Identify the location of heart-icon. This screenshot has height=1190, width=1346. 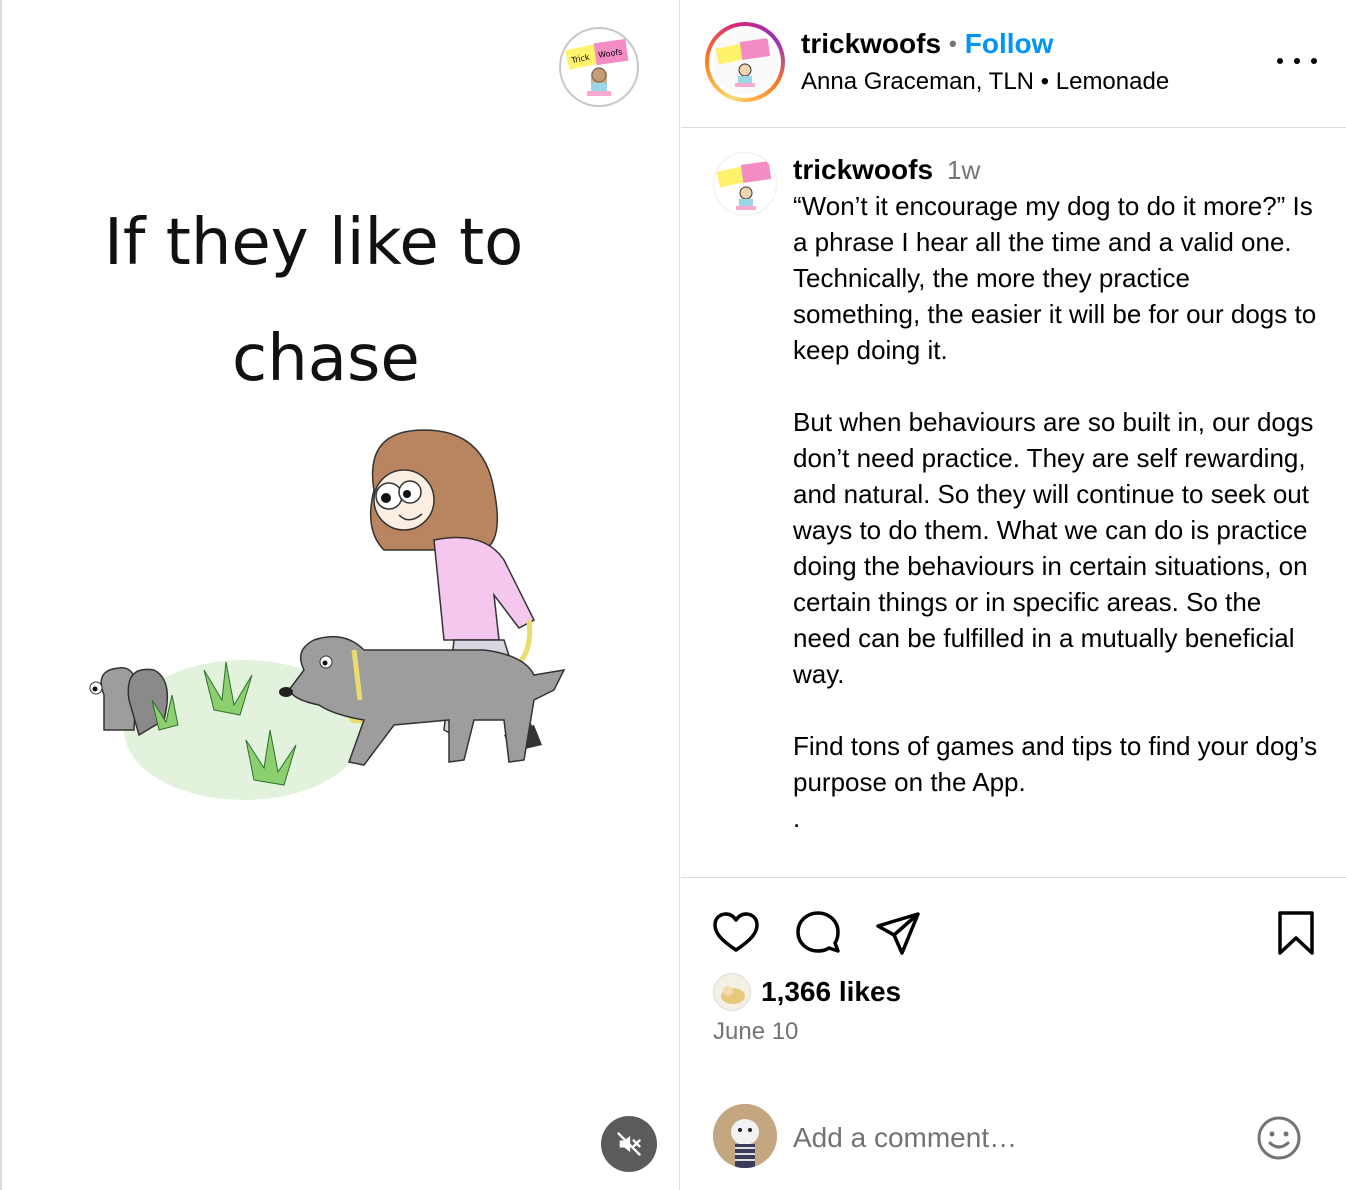
(736, 932).